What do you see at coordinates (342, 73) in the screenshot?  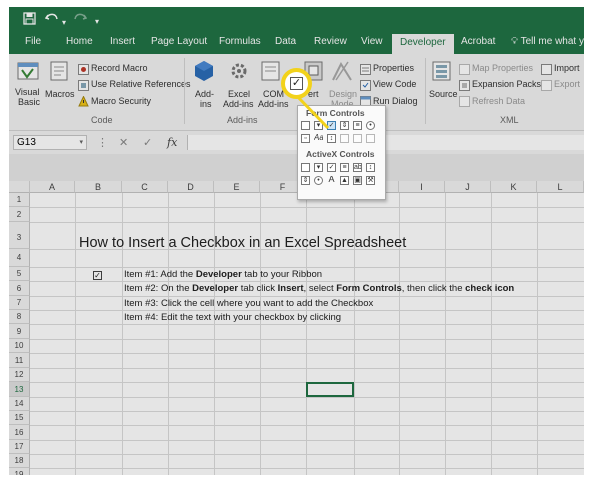 I see `design-mode-icon` at bounding box center [342, 73].